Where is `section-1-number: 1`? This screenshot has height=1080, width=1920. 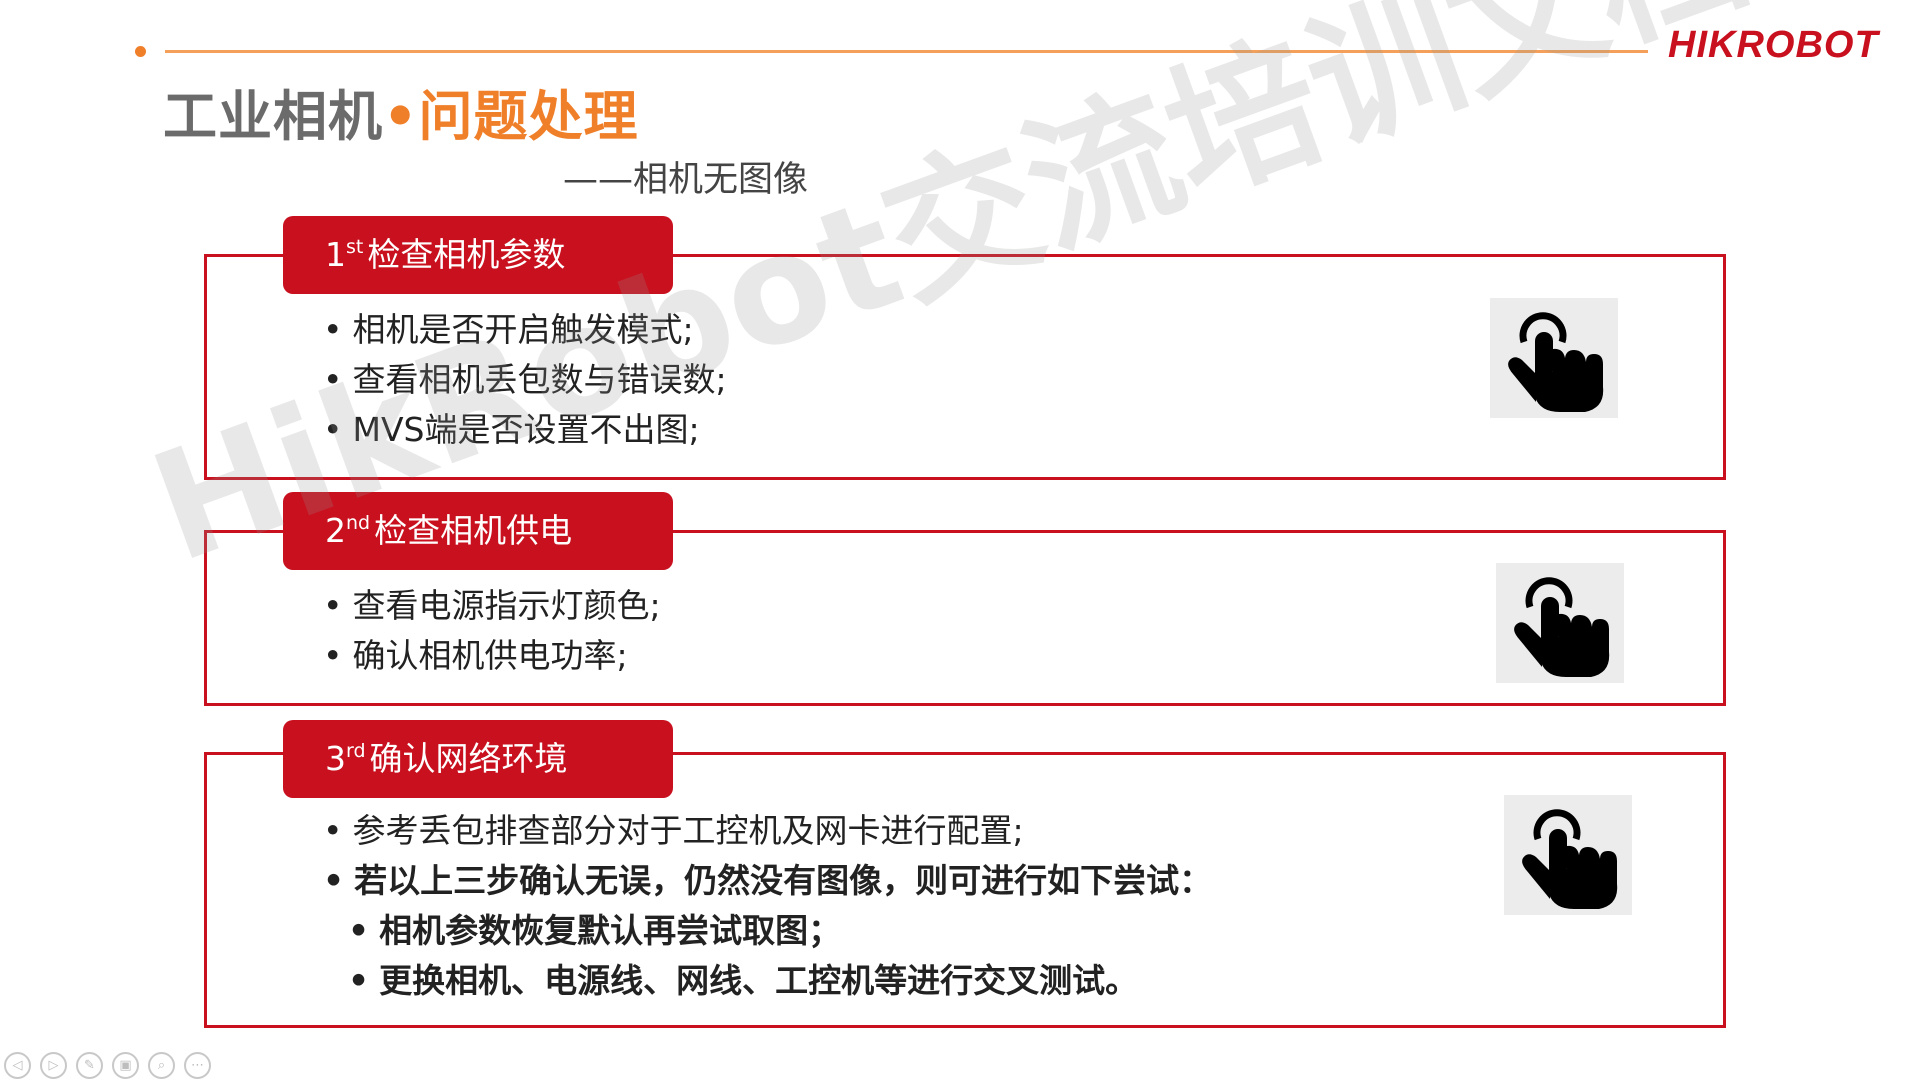 section-1-number: 1 is located at coordinates (335, 254).